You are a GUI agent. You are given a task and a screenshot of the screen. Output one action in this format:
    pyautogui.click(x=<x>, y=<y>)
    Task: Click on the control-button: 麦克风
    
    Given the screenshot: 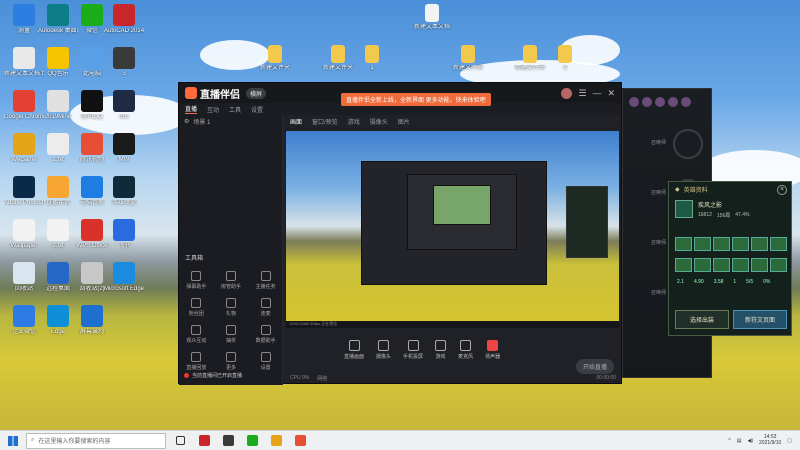 What is the action you would take?
    pyautogui.click(x=465, y=350)
    